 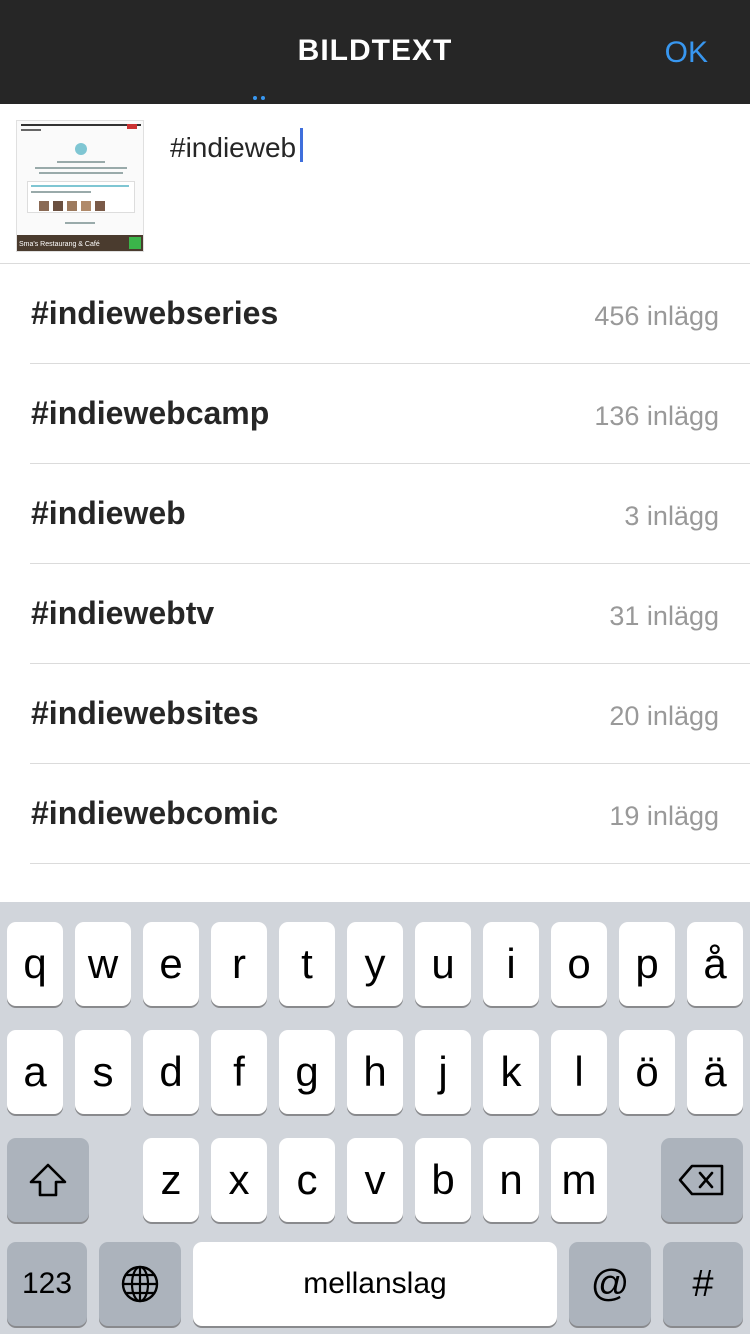 I want to click on key-y: y, so click(x=375, y=964).